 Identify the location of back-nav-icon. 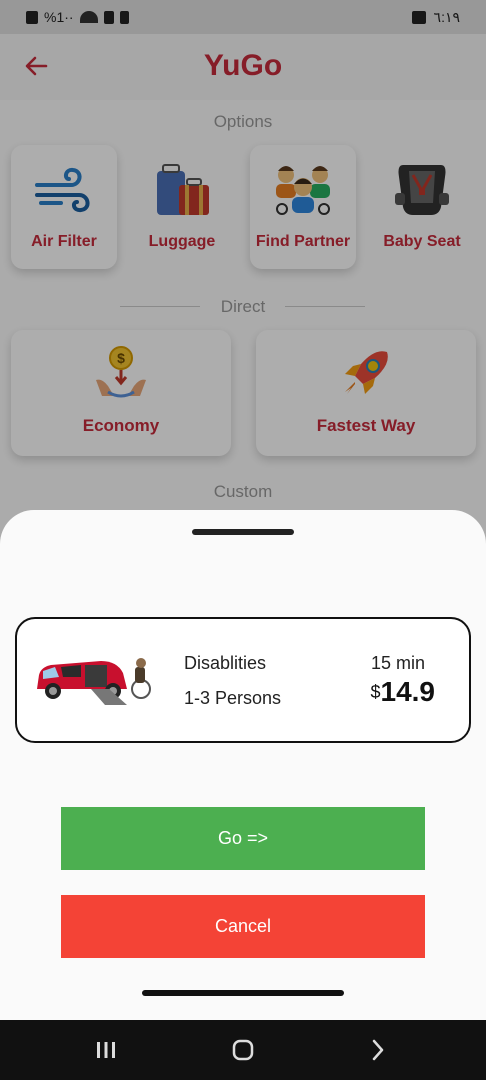
(378, 1050).